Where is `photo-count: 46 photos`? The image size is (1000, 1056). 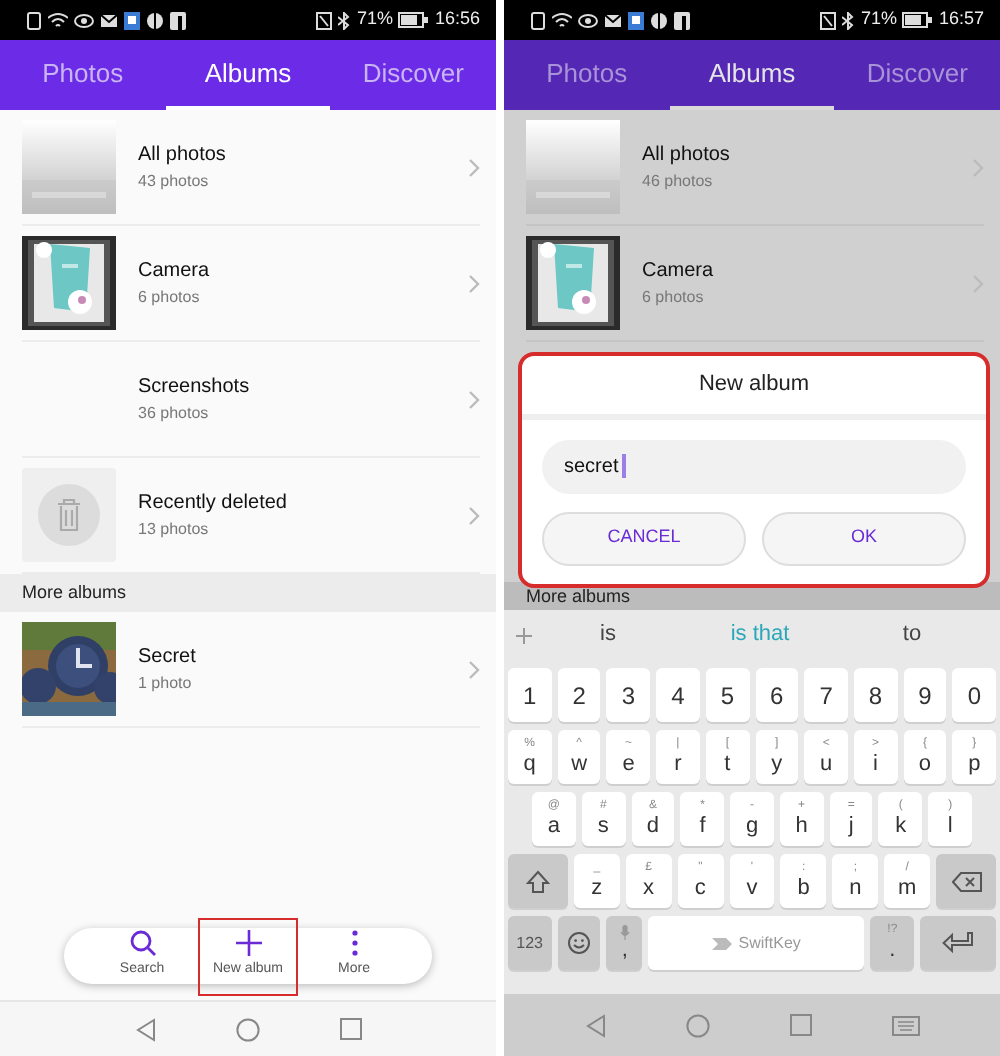 photo-count: 46 photos is located at coordinates (678, 181).